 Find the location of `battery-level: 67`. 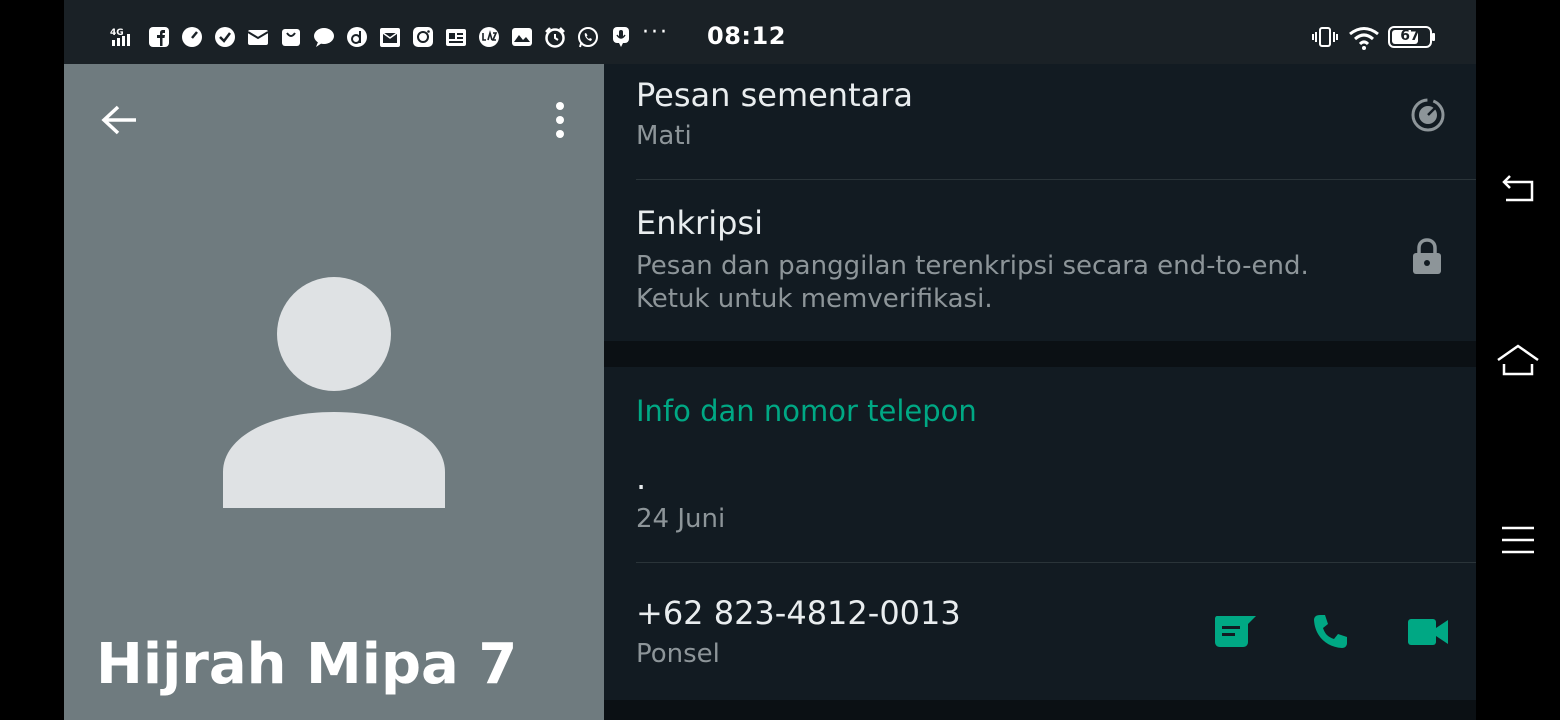

battery-level: 67 is located at coordinates (1410, 36).